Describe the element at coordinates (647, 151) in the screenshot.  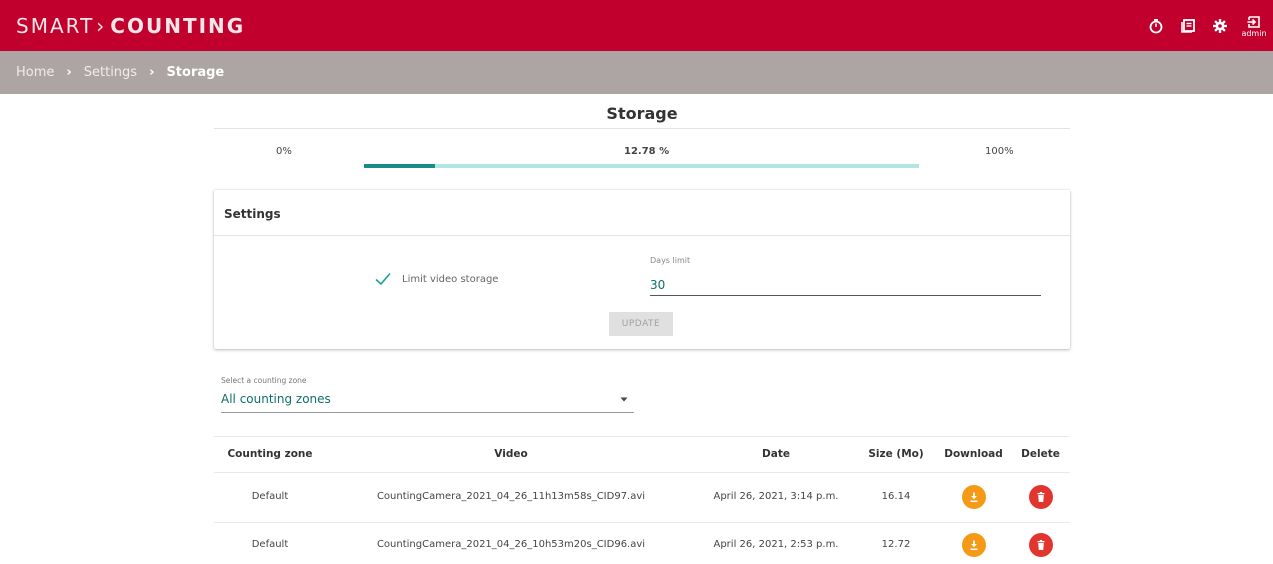
I see `usage-value-label: 12.78 %` at that location.